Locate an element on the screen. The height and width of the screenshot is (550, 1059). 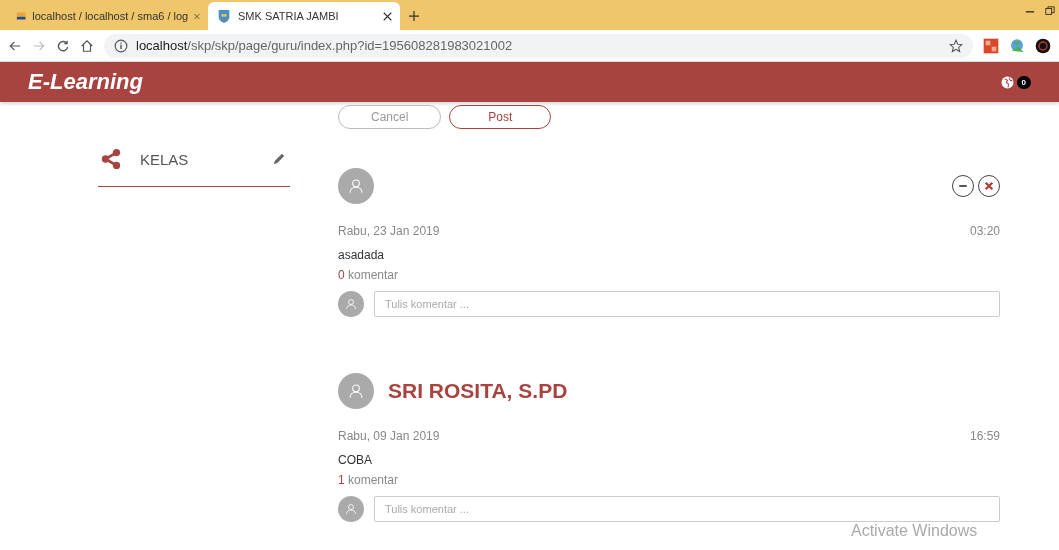
browser-tab: localhost / localhost / sma6 / log is located at coordinates (108, 16).